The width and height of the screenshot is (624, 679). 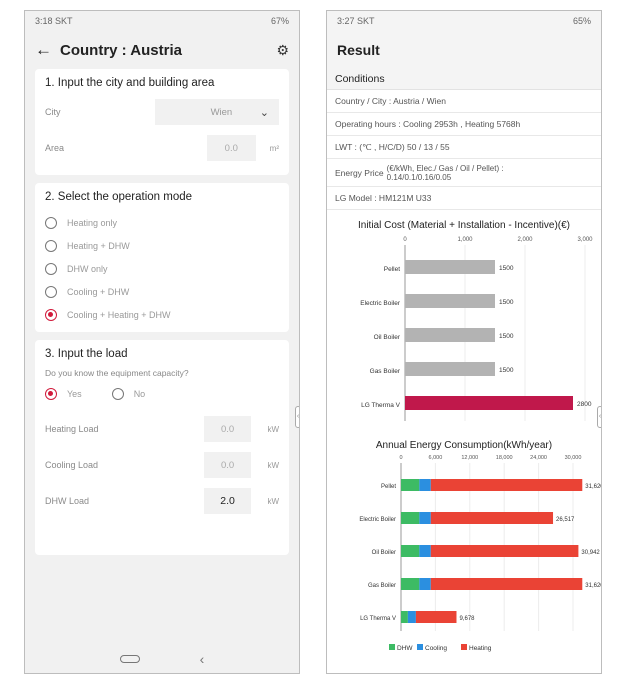 What do you see at coordinates (119, 197) in the screenshot?
I see `section-heading: 2. Select the operation mode` at bounding box center [119, 197].